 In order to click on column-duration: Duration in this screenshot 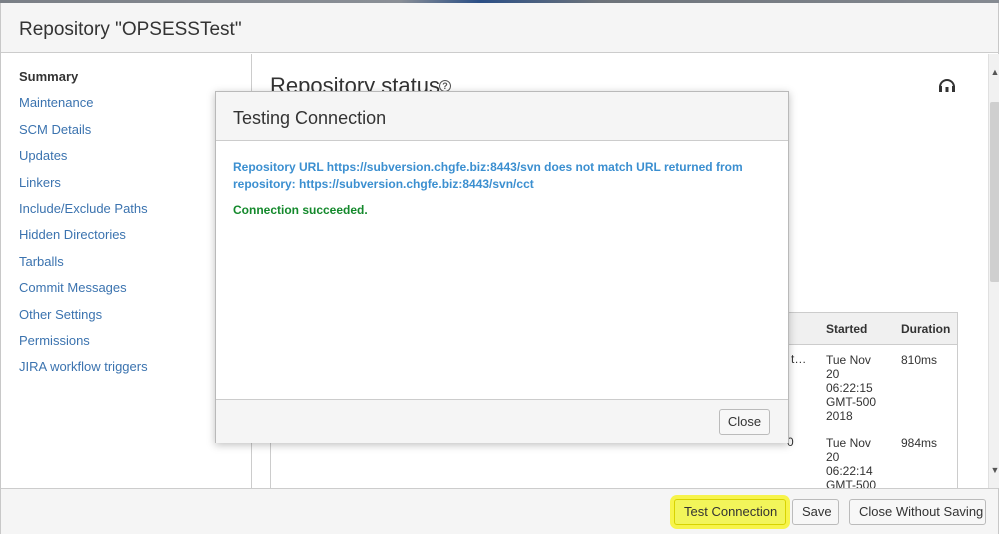, I will do `click(926, 329)`.